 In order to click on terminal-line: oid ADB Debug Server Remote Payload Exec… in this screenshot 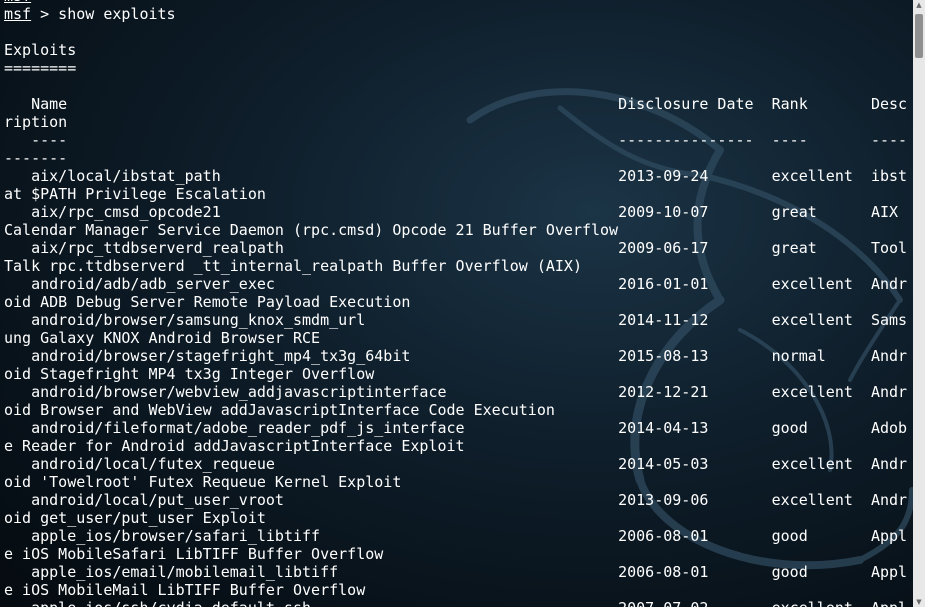, I will do `click(455, 302)`.